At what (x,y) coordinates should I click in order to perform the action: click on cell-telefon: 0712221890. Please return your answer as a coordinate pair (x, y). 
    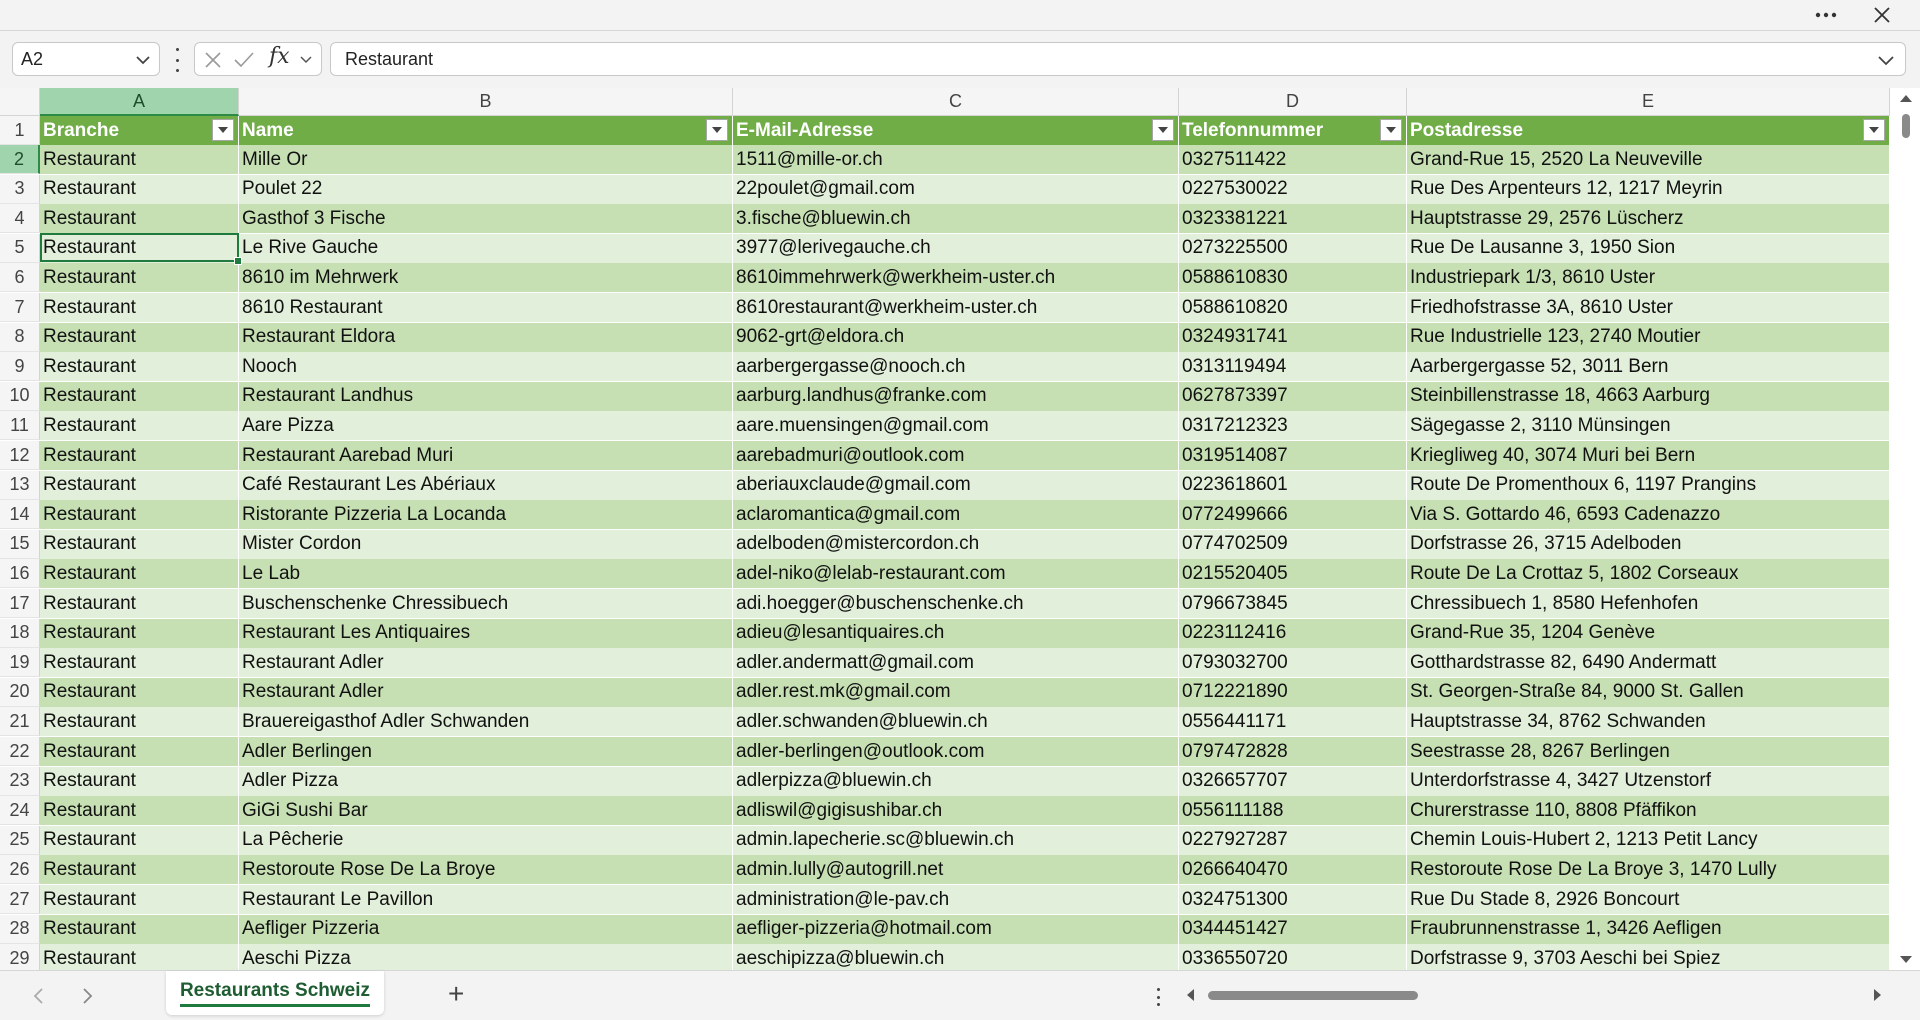
    Looking at the image, I should click on (1293, 692).